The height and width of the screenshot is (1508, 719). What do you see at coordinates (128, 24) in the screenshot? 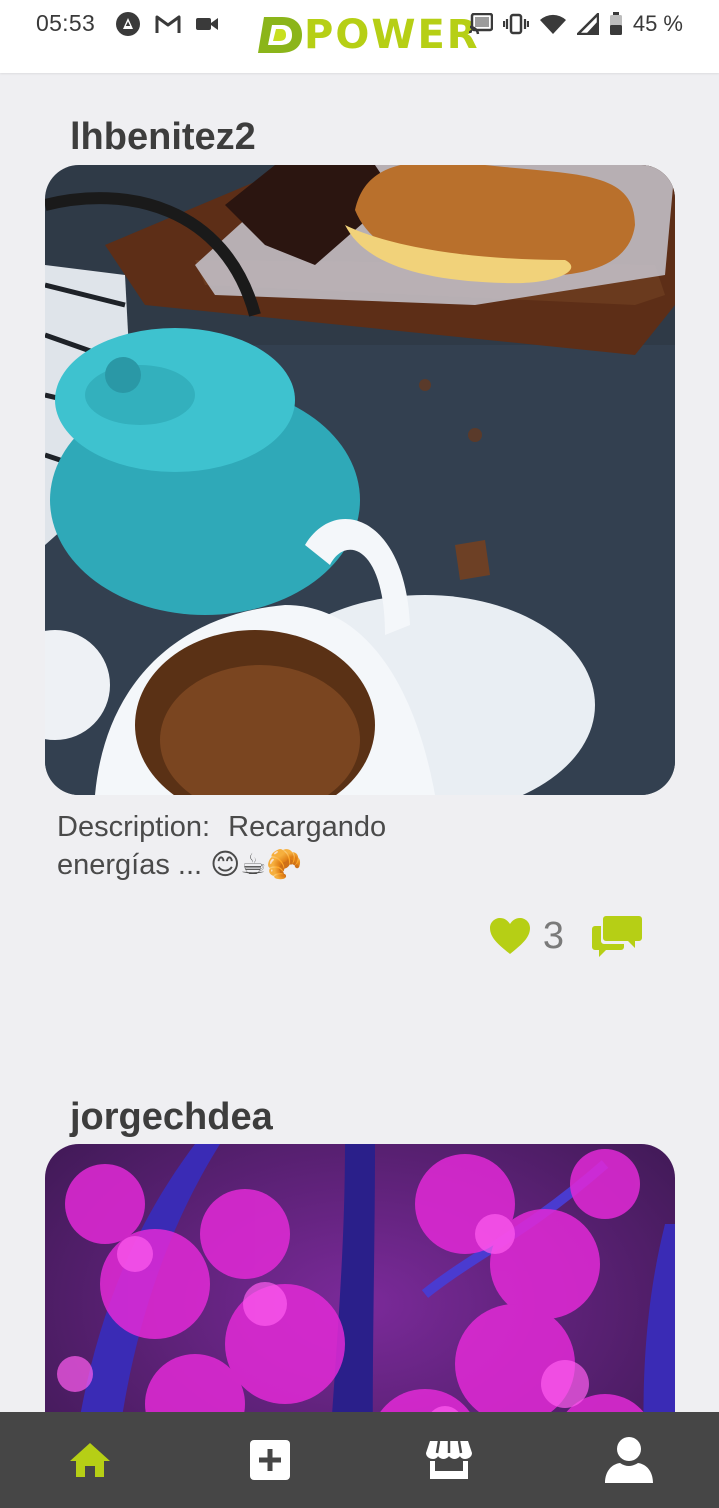
I see `assistant-icon` at bounding box center [128, 24].